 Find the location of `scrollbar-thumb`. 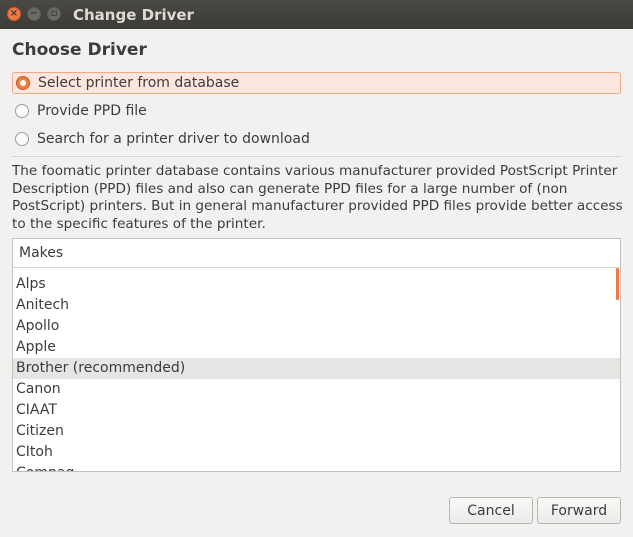

scrollbar-thumb is located at coordinates (617, 284).